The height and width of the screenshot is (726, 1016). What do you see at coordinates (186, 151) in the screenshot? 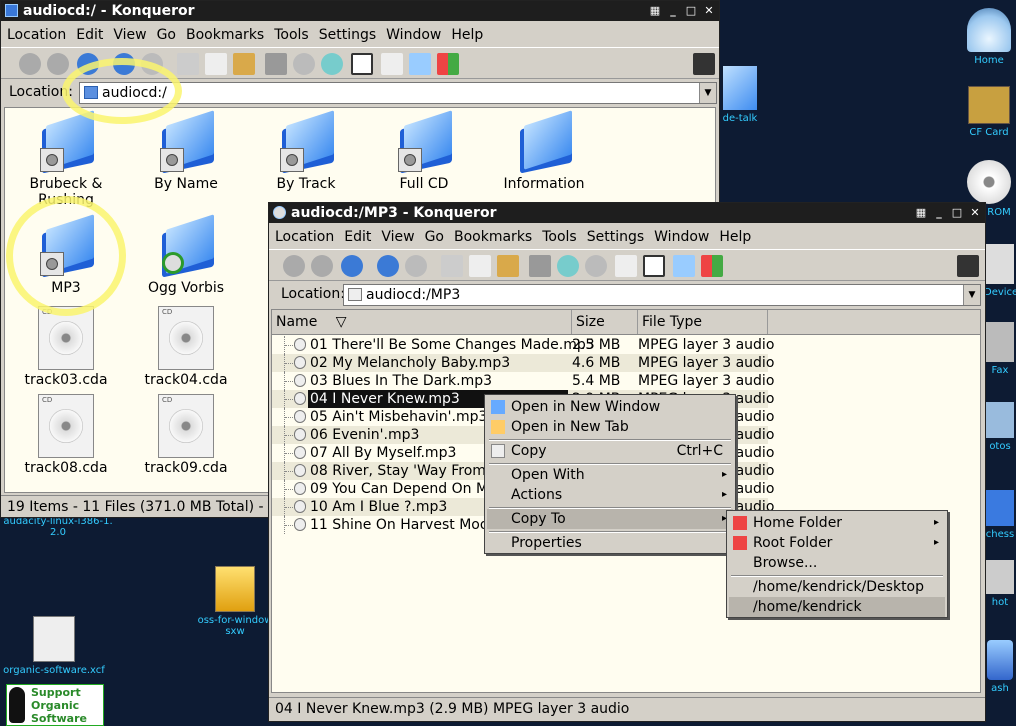
I see `folder-item: By Name` at bounding box center [186, 151].